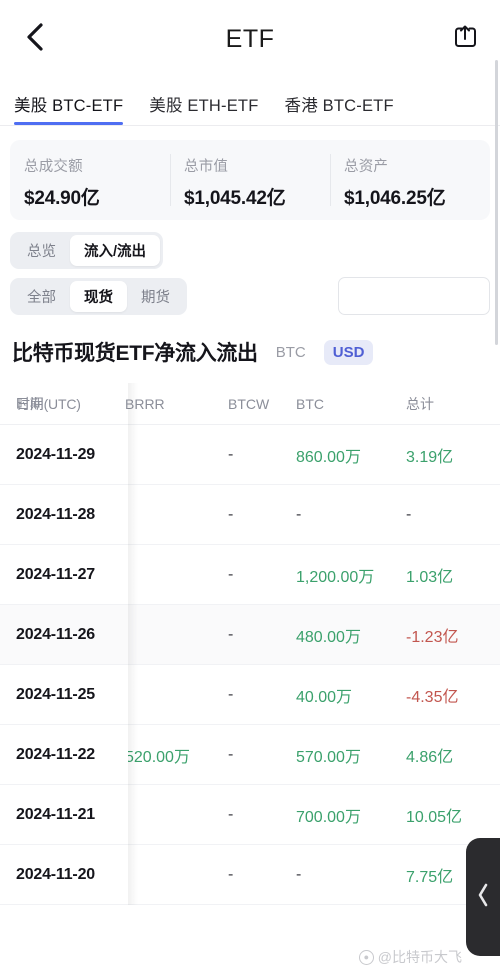  I want to click on table-row: 2024-11-20 - - 7.75亿, so click(250, 875).